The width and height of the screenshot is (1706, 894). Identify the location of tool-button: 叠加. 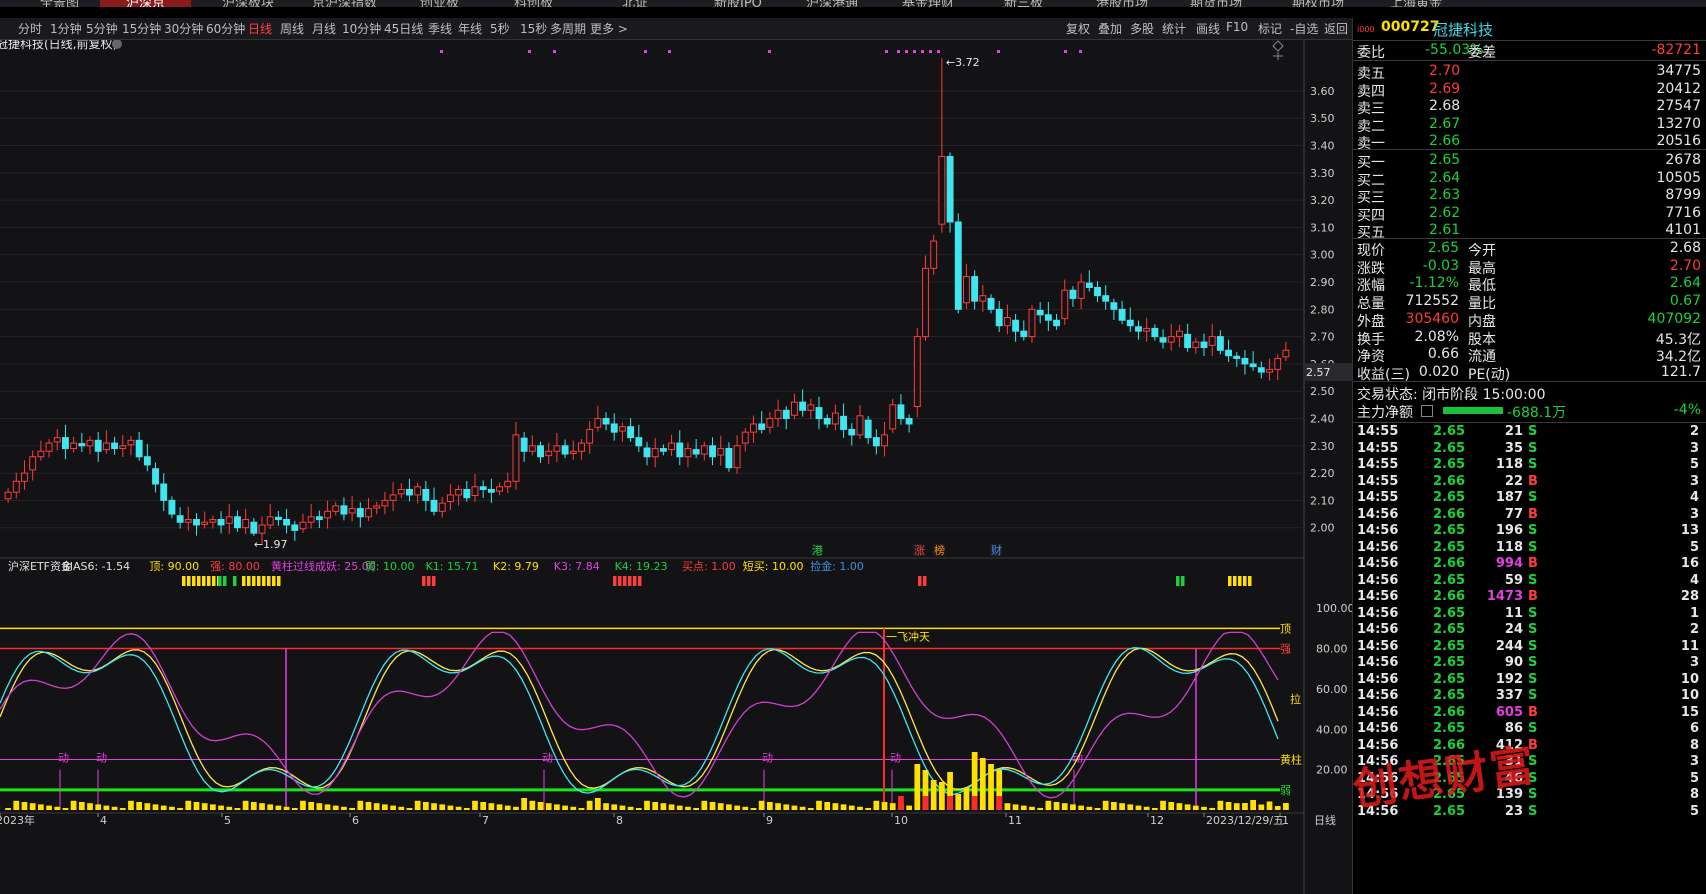
(1110, 28).